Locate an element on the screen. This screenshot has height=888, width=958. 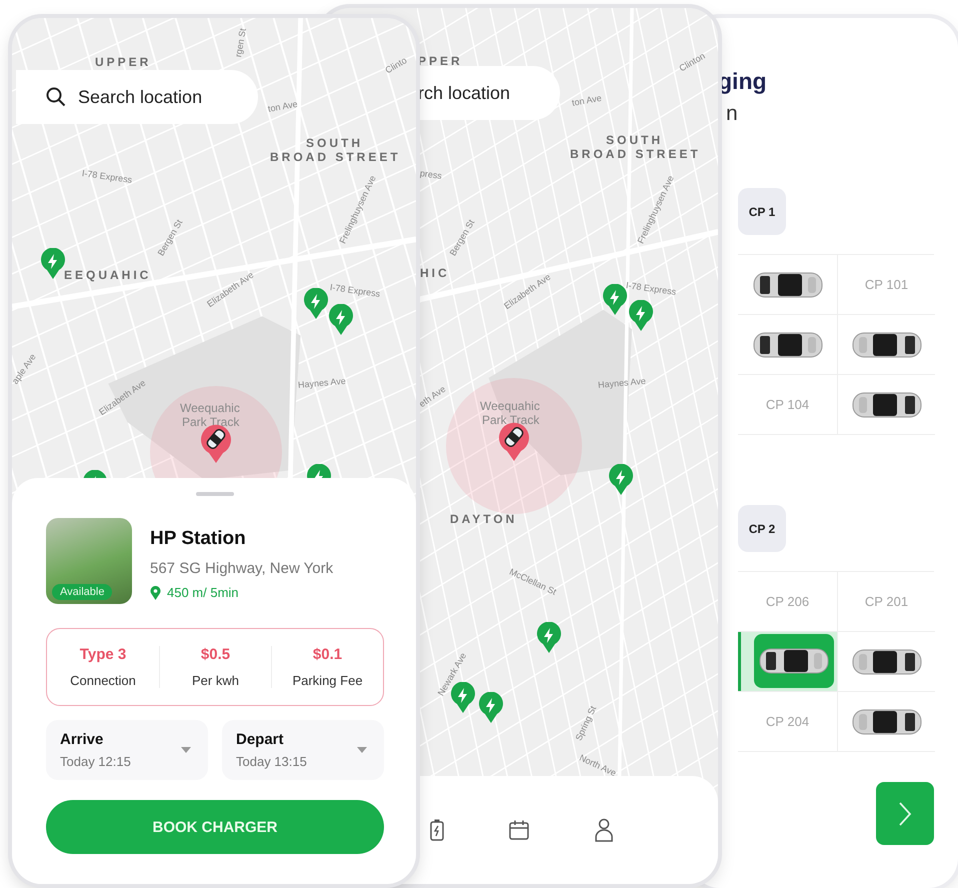
search-placeholder: Search location is located at coordinates (140, 97).